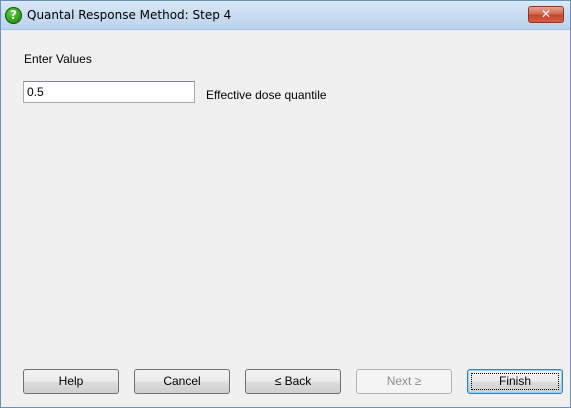 Image resolution: width=571 pixels, height=408 pixels. What do you see at coordinates (285, 15) in the screenshot?
I see `title-bar: ? Quantal Response Method: Step 4 ✕` at bounding box center [285, 15].